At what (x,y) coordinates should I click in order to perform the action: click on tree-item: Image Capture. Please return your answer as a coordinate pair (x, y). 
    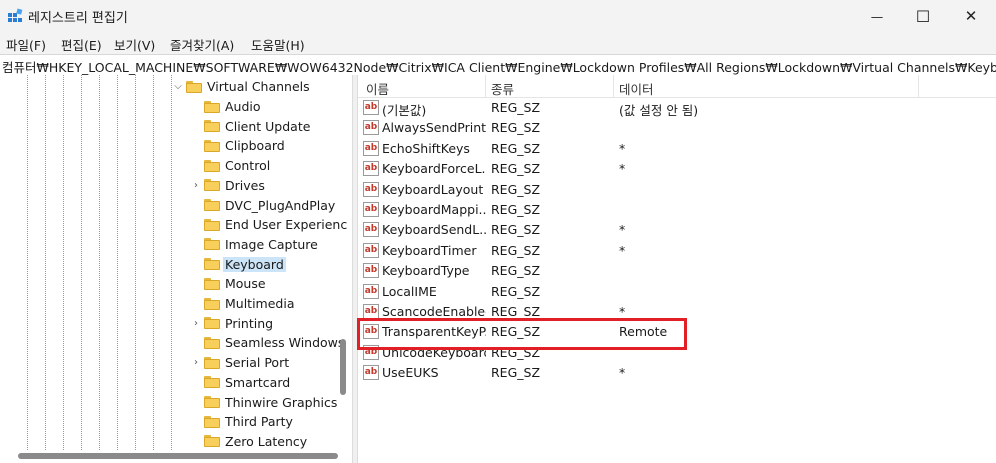
    Looking at the image, I should click on (255, 244).